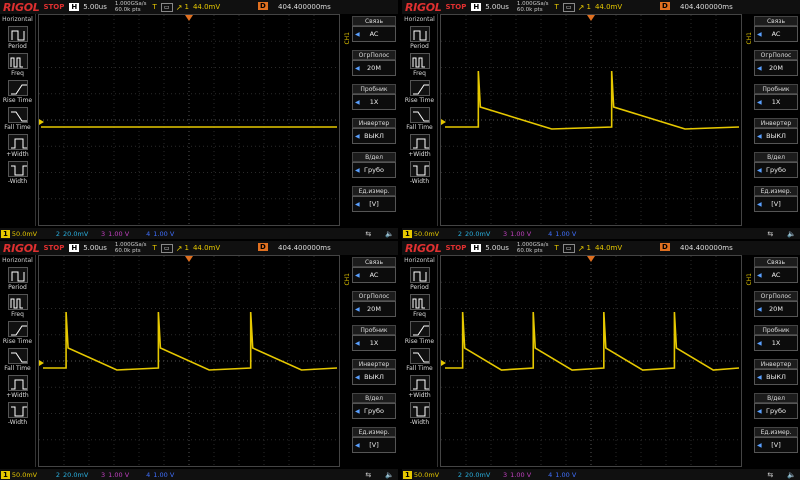  What do you see at coordinates (776, 343) in the screenshot?
I see `channel-menu-item-value: ◀ 1X` at bounding box center [776, 343].